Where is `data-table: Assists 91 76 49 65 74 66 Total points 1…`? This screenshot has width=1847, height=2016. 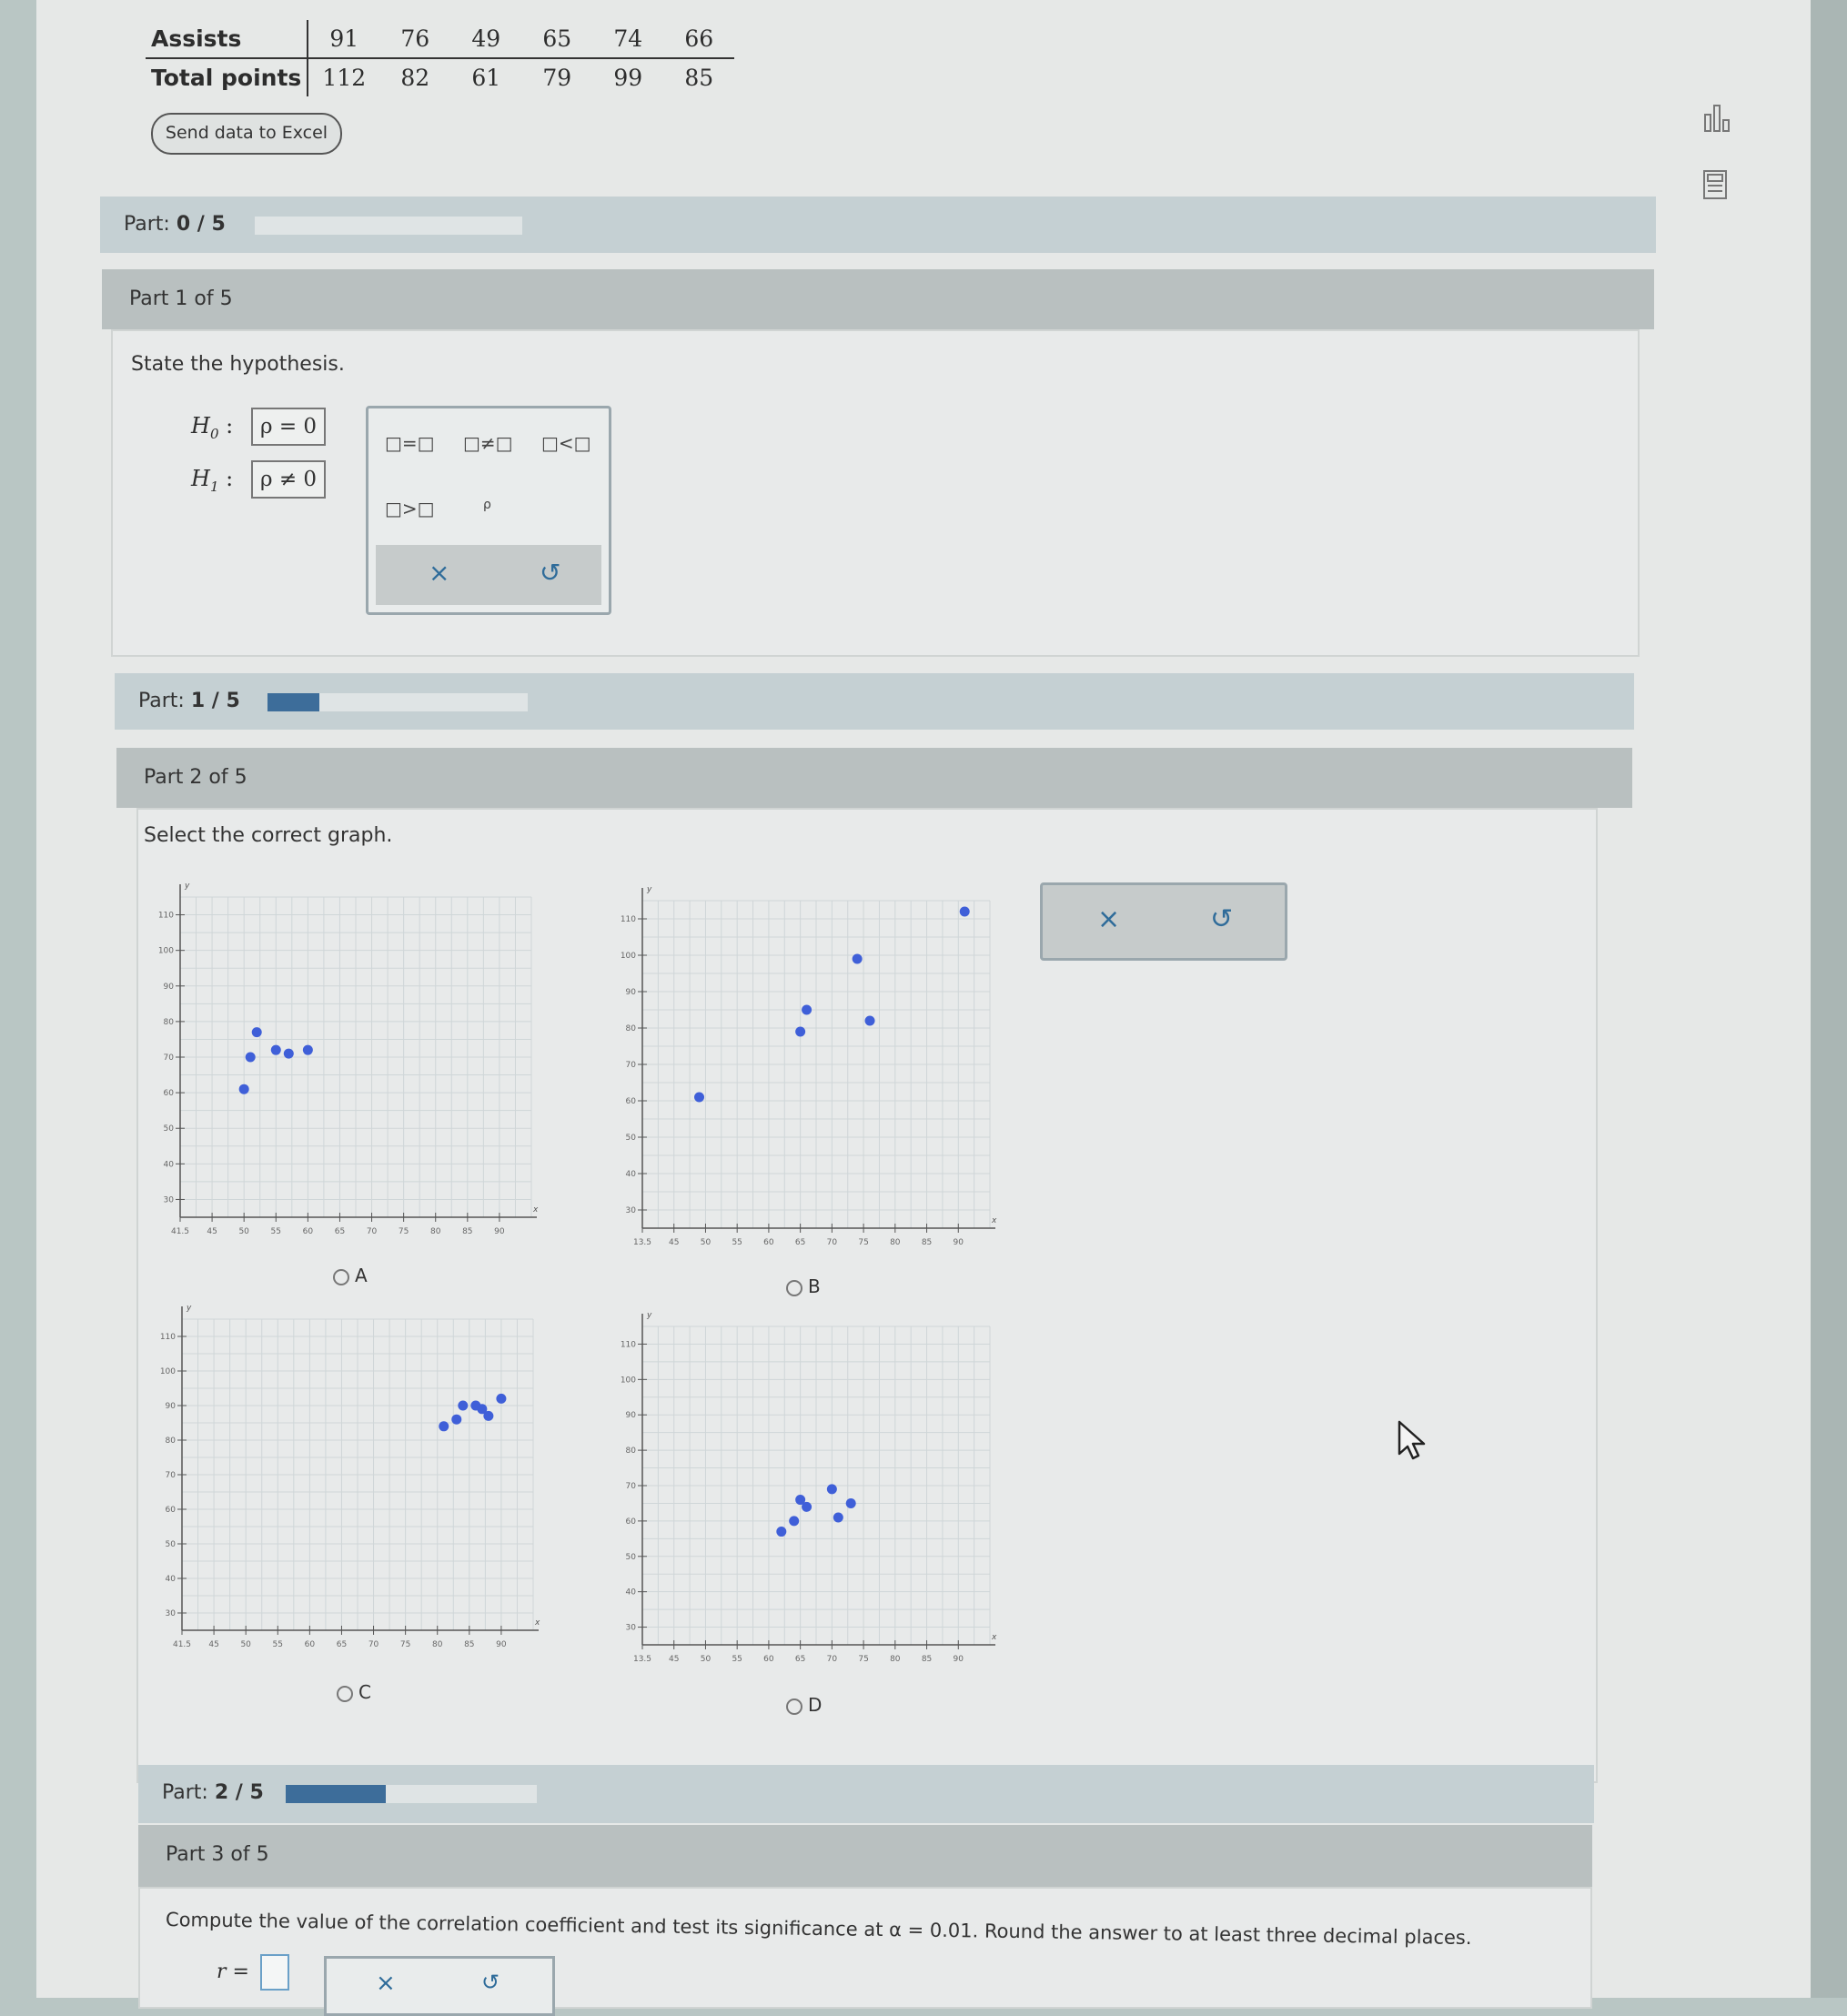
data-table: Assists 91 76 49 65 74 66 Total points 1… is located at coordinates (441, 58).